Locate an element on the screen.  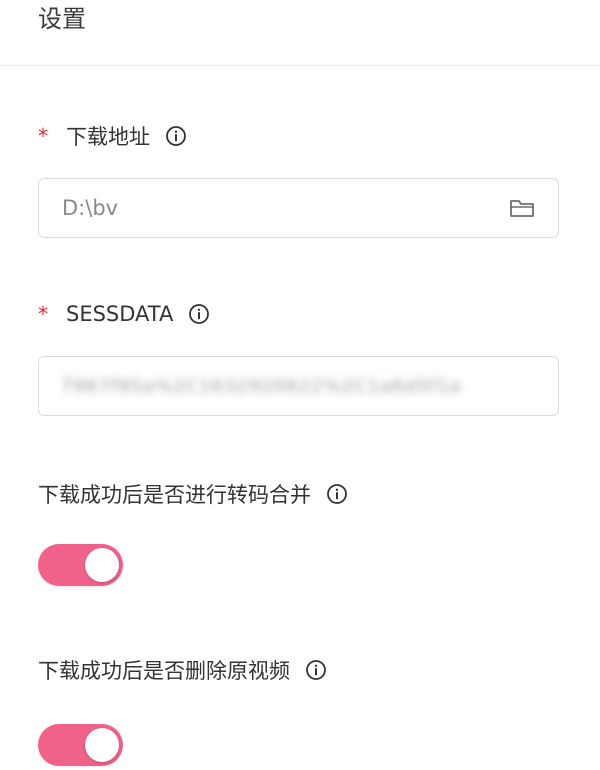
folder-icon is located at coordinates (522, 208).